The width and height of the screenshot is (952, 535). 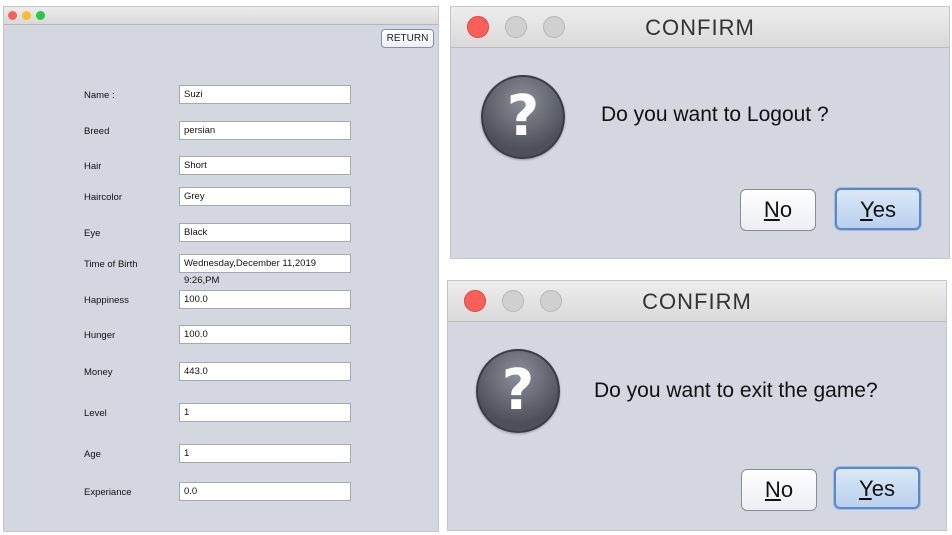 I want to click on level-label: Level, so click(x=95, y=413).